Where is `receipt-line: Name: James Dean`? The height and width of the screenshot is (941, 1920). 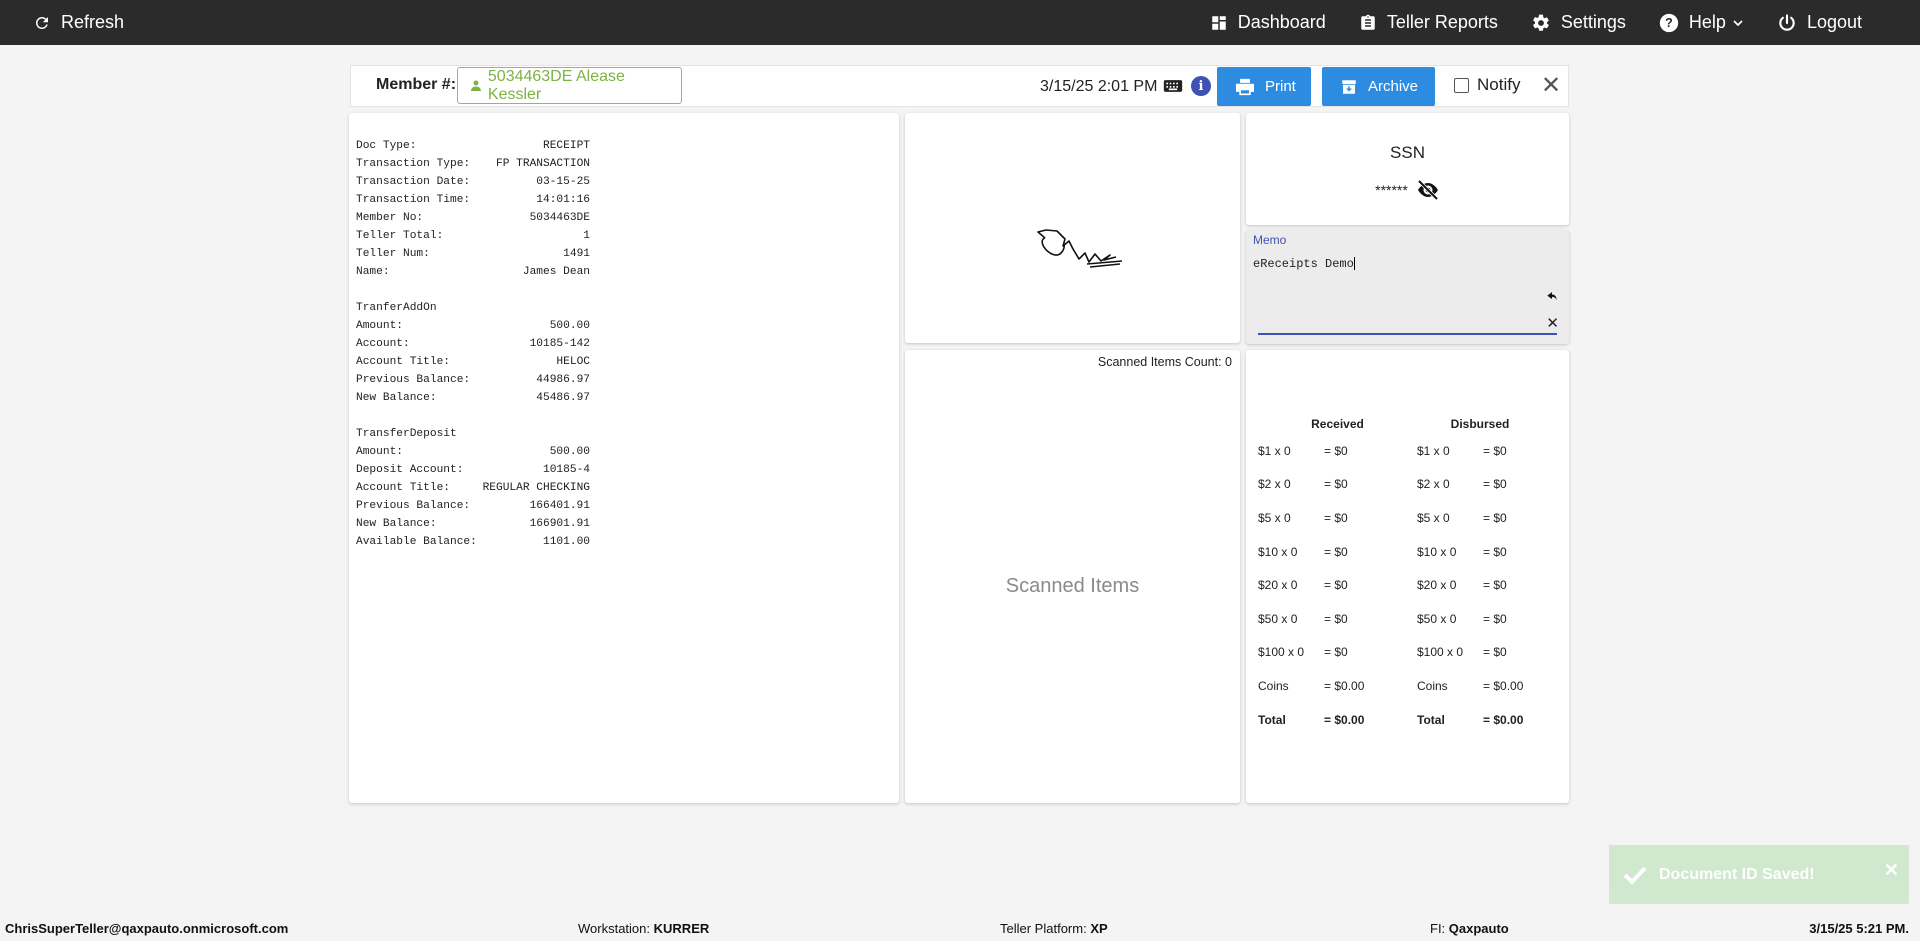 receipt-line: Name: James Dean is located at coordinates (473, 272).